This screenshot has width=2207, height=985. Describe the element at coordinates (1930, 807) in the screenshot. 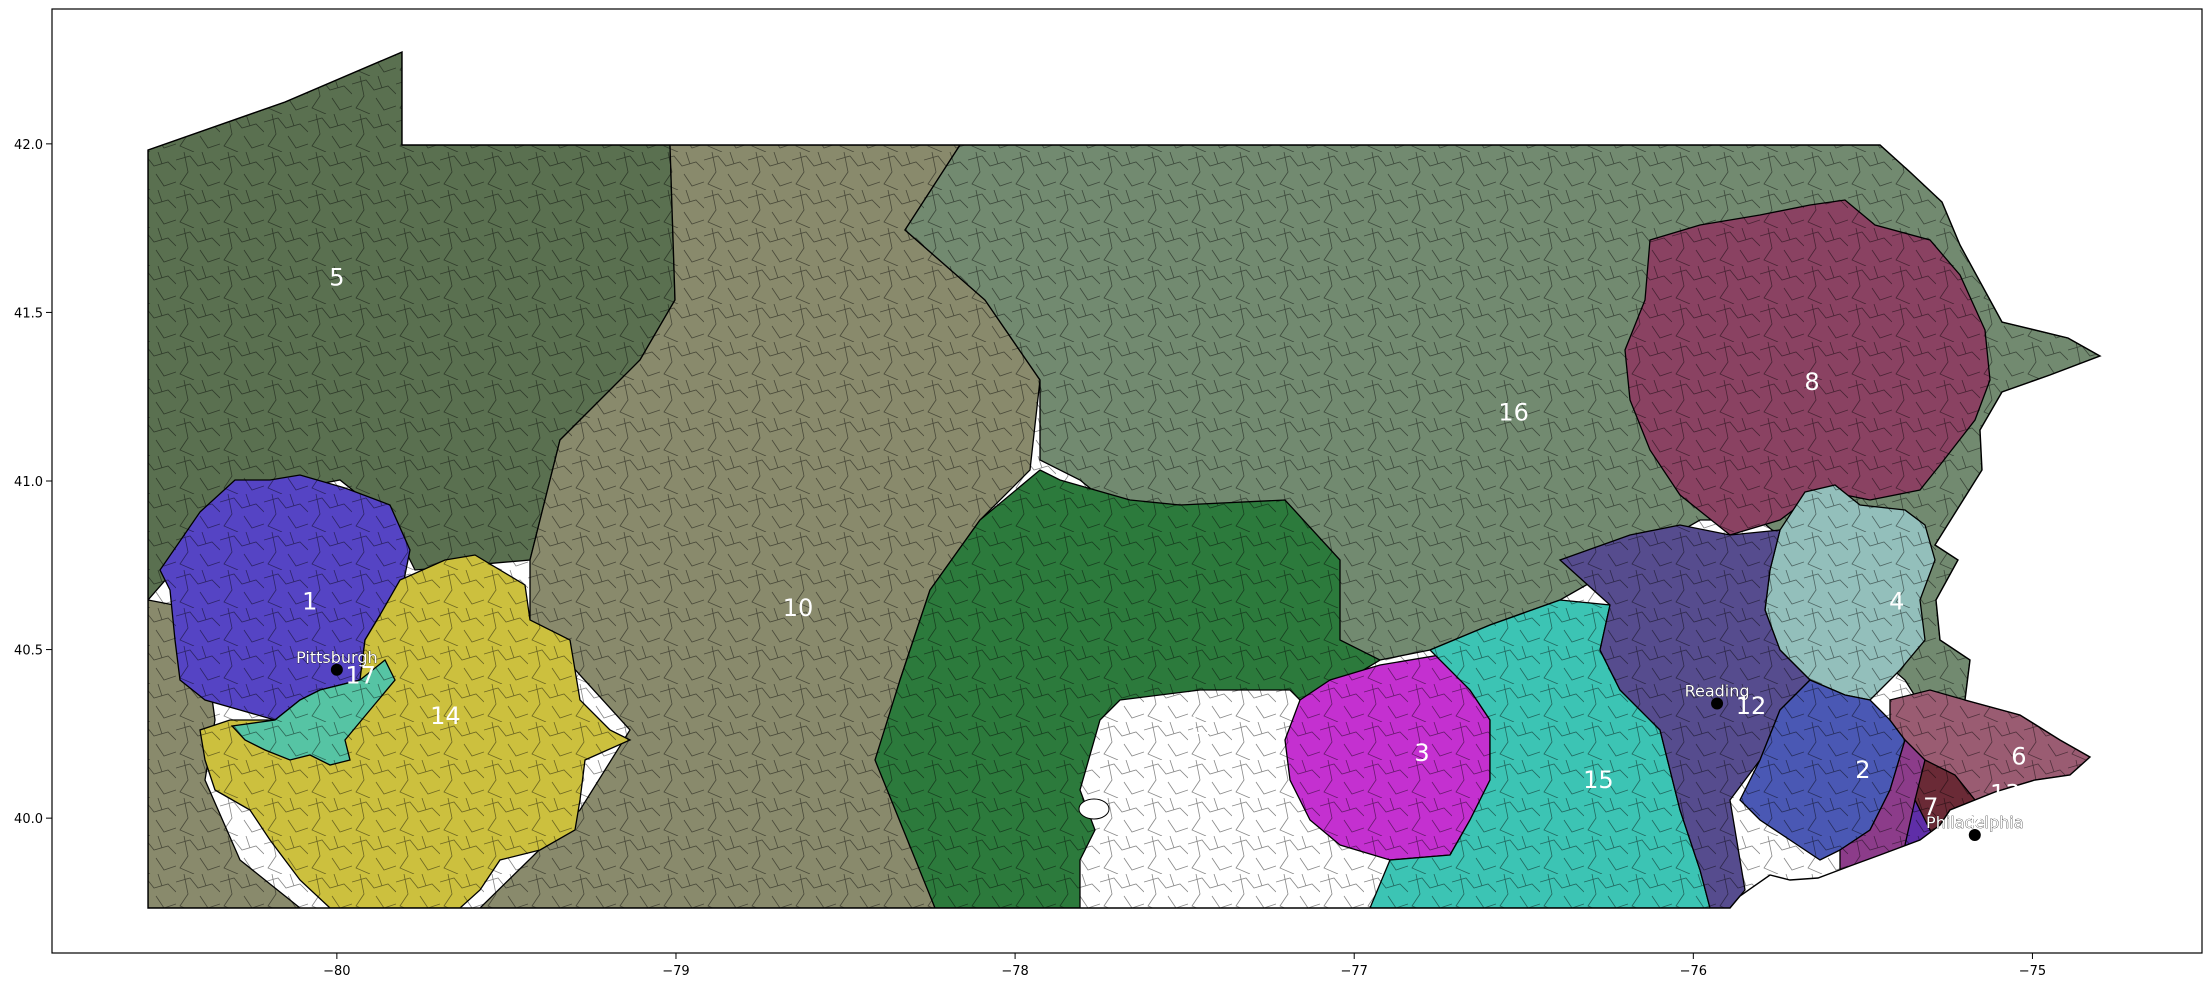

I see `district-label-7: 7` at that location.